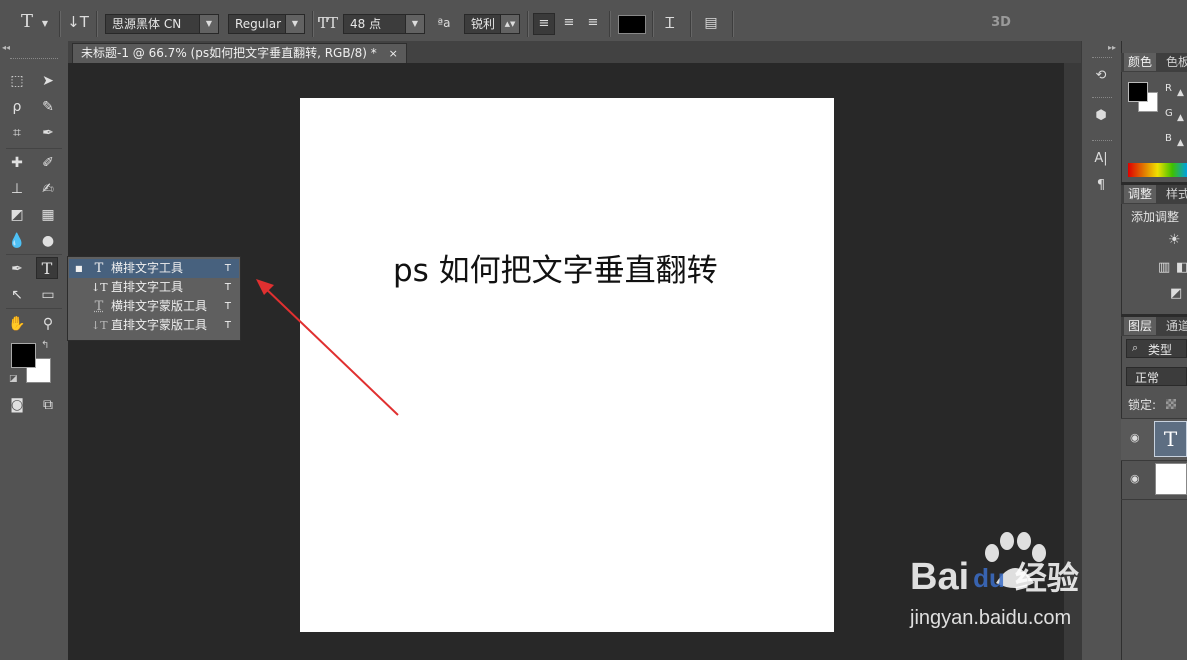 The height and width of the screenshot is (660, 1187). I want to click on background-layer-thumbnail, so click(1171, 479).